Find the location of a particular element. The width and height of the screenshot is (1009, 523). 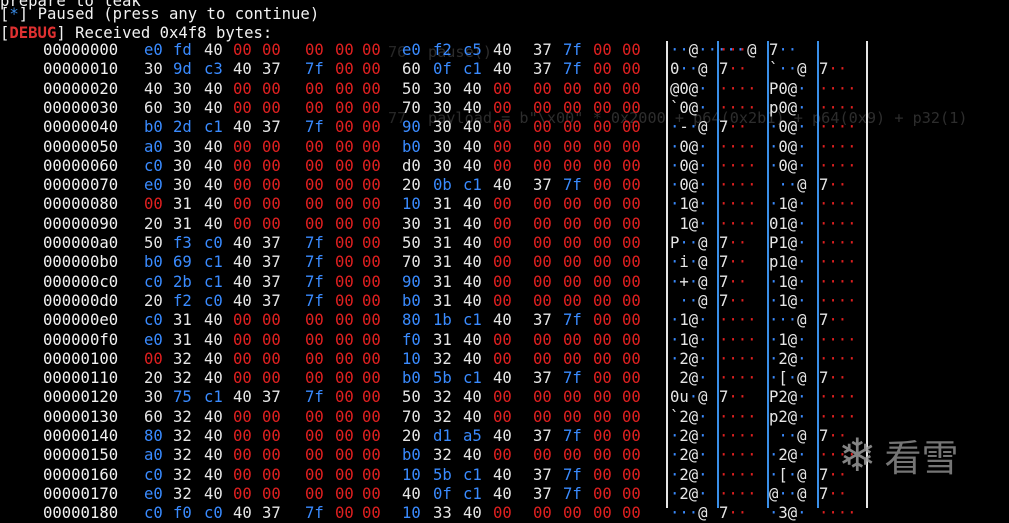

hexdump-byte: fd is located at coordinates (182, 50).